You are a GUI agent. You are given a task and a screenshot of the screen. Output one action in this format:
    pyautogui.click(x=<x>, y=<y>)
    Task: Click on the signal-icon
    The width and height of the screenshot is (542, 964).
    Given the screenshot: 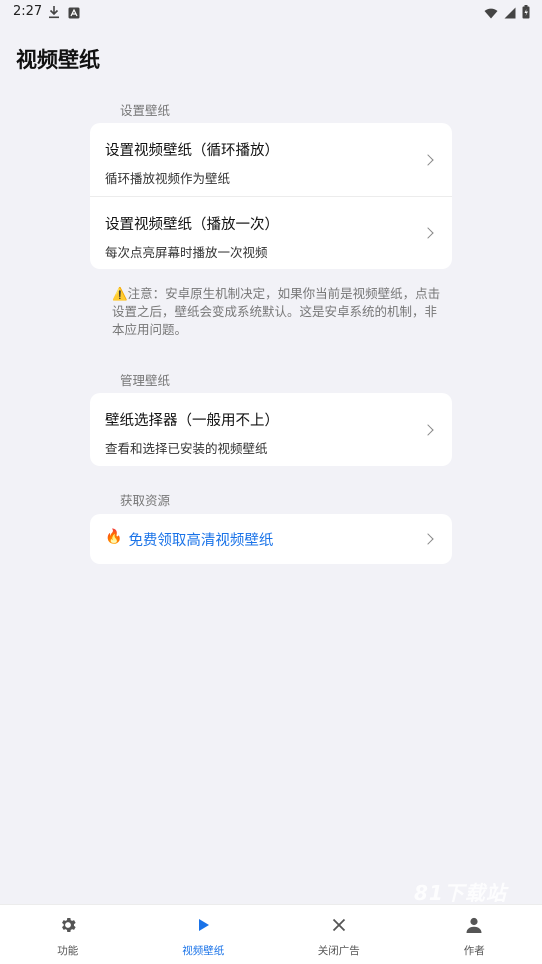 What is the action you would take?
    pyautogui.click(x=510, y=13)
    